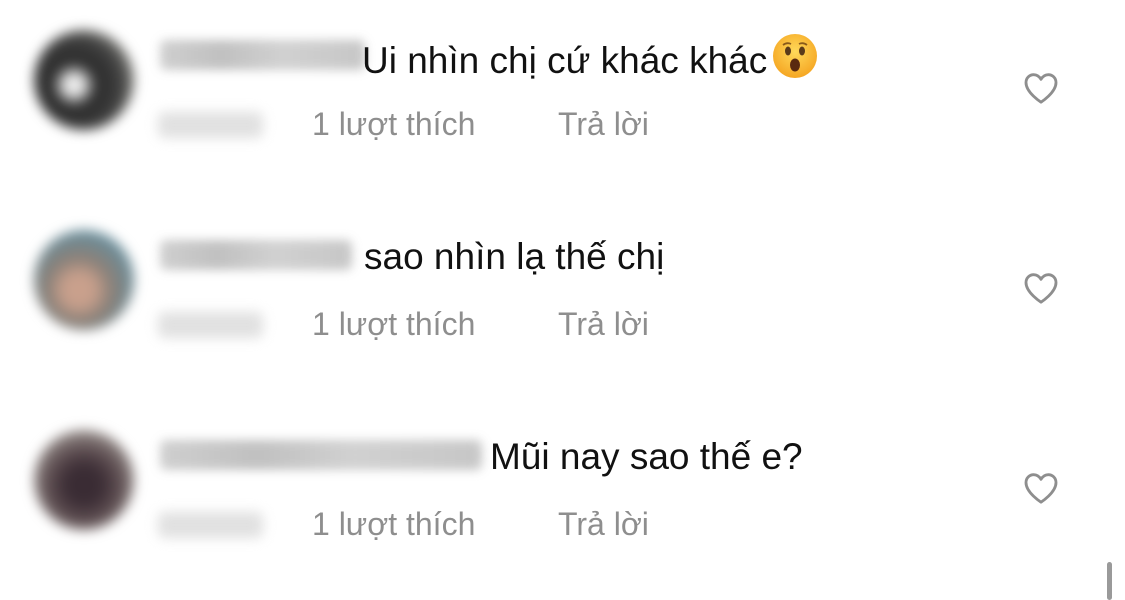 The height and width of the screenshot is (600, 1125). Describe the element at coordinates (1109, 581) in the screenshot. I see `scrollbar` at that location.